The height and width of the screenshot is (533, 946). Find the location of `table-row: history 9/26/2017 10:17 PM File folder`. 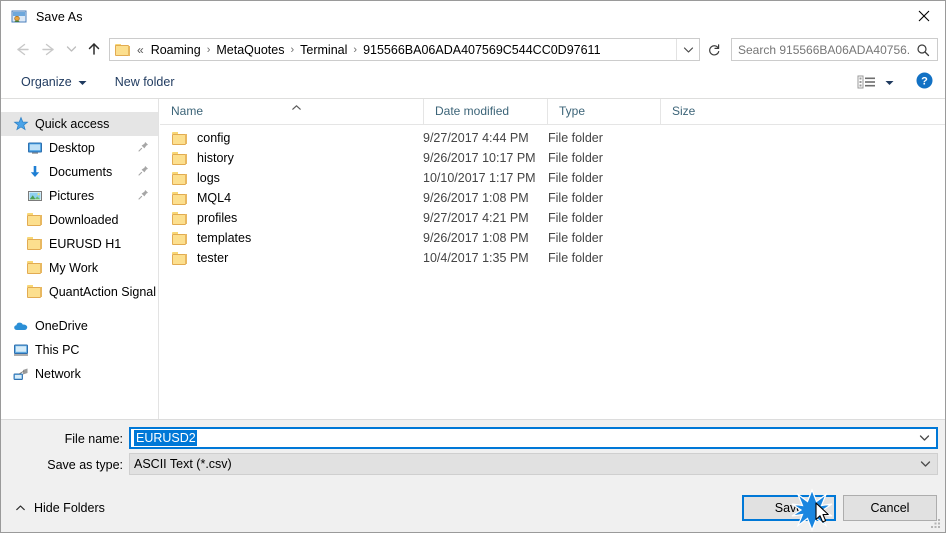

table-row: history 9/26/2017 10:17 PM File folder is located at coordinates (552, 158).